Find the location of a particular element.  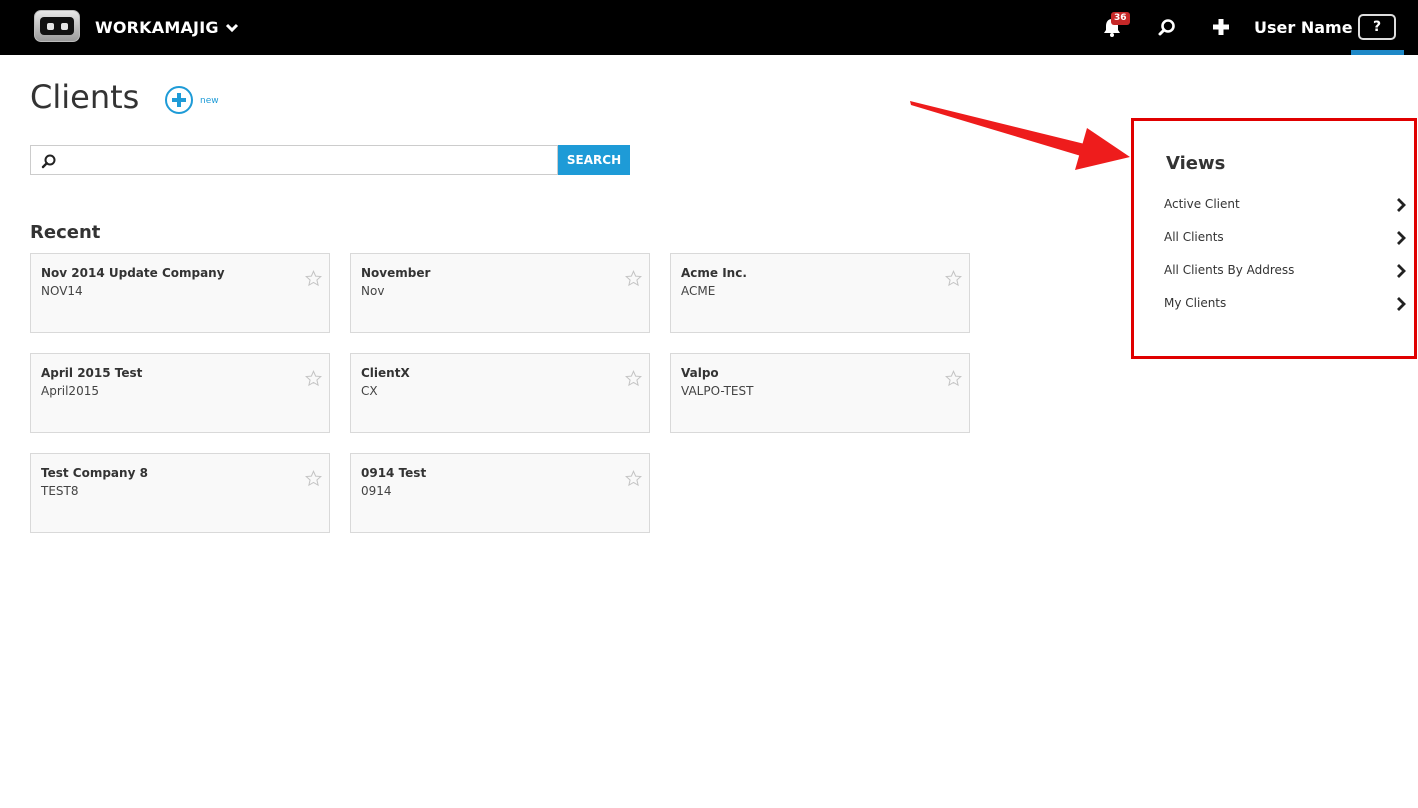

client-name: Test Company 8 is located at coordinates (94, 473).